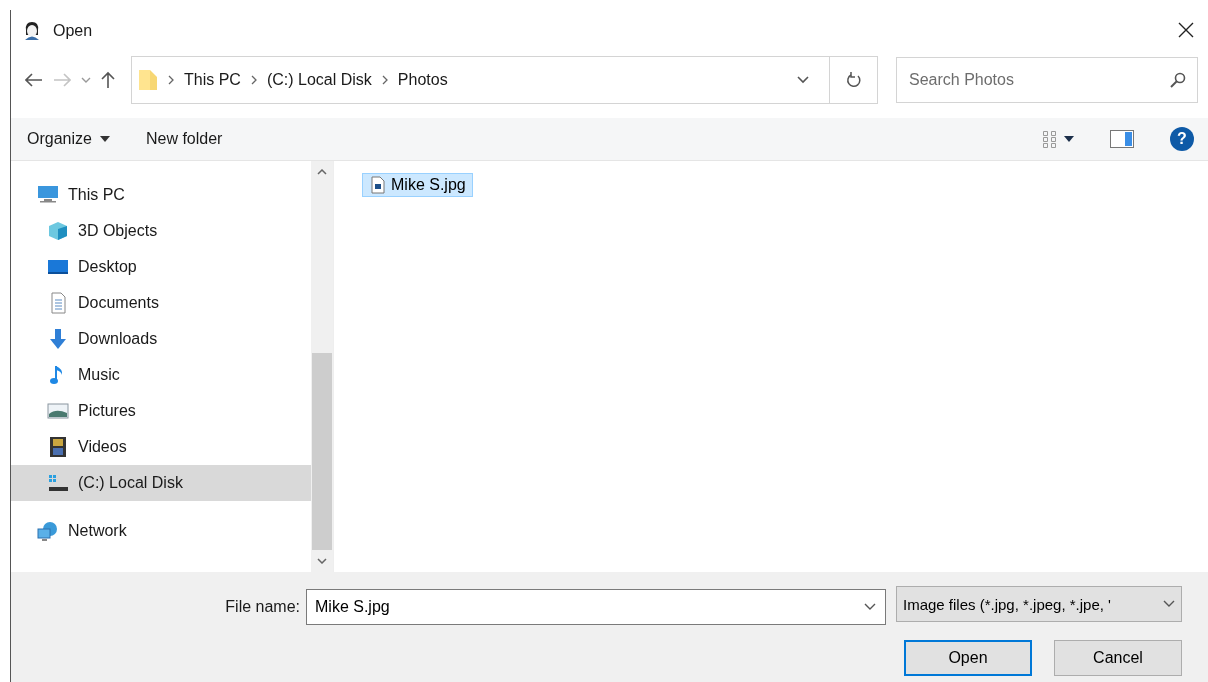 The width and height of the screenshot is (1208, 682). Describe the element at coordinates (1178, 80) in the screenshot. I see `search-icon` at that location.